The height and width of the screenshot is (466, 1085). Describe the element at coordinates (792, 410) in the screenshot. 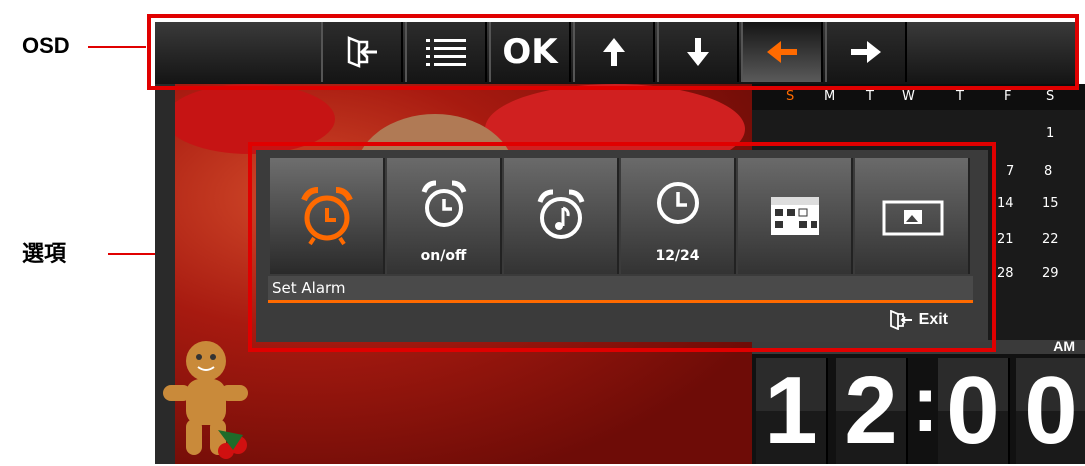

I see `clock-digit: 1` at that location.